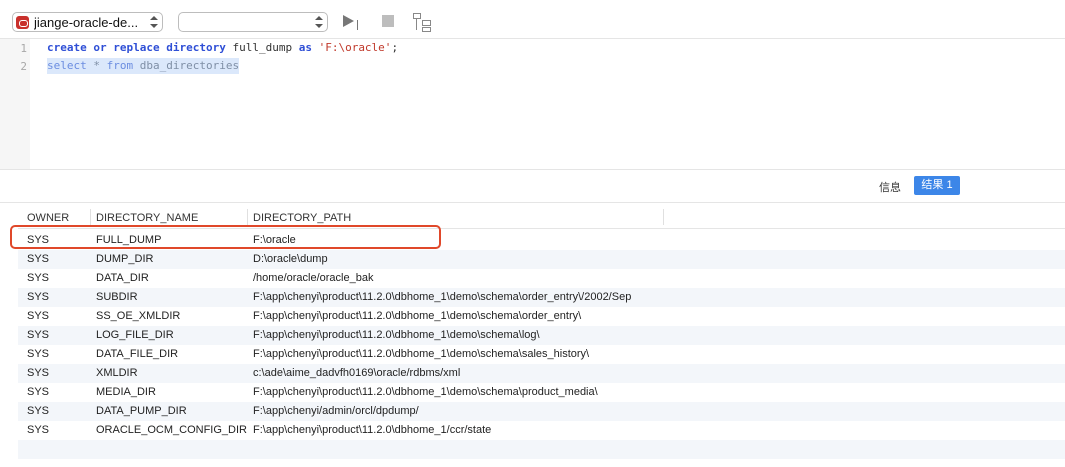  What do you see at coordinates (423, 22) in the screenshot?
I see `explain-icon` at bounding box center [423, 22].